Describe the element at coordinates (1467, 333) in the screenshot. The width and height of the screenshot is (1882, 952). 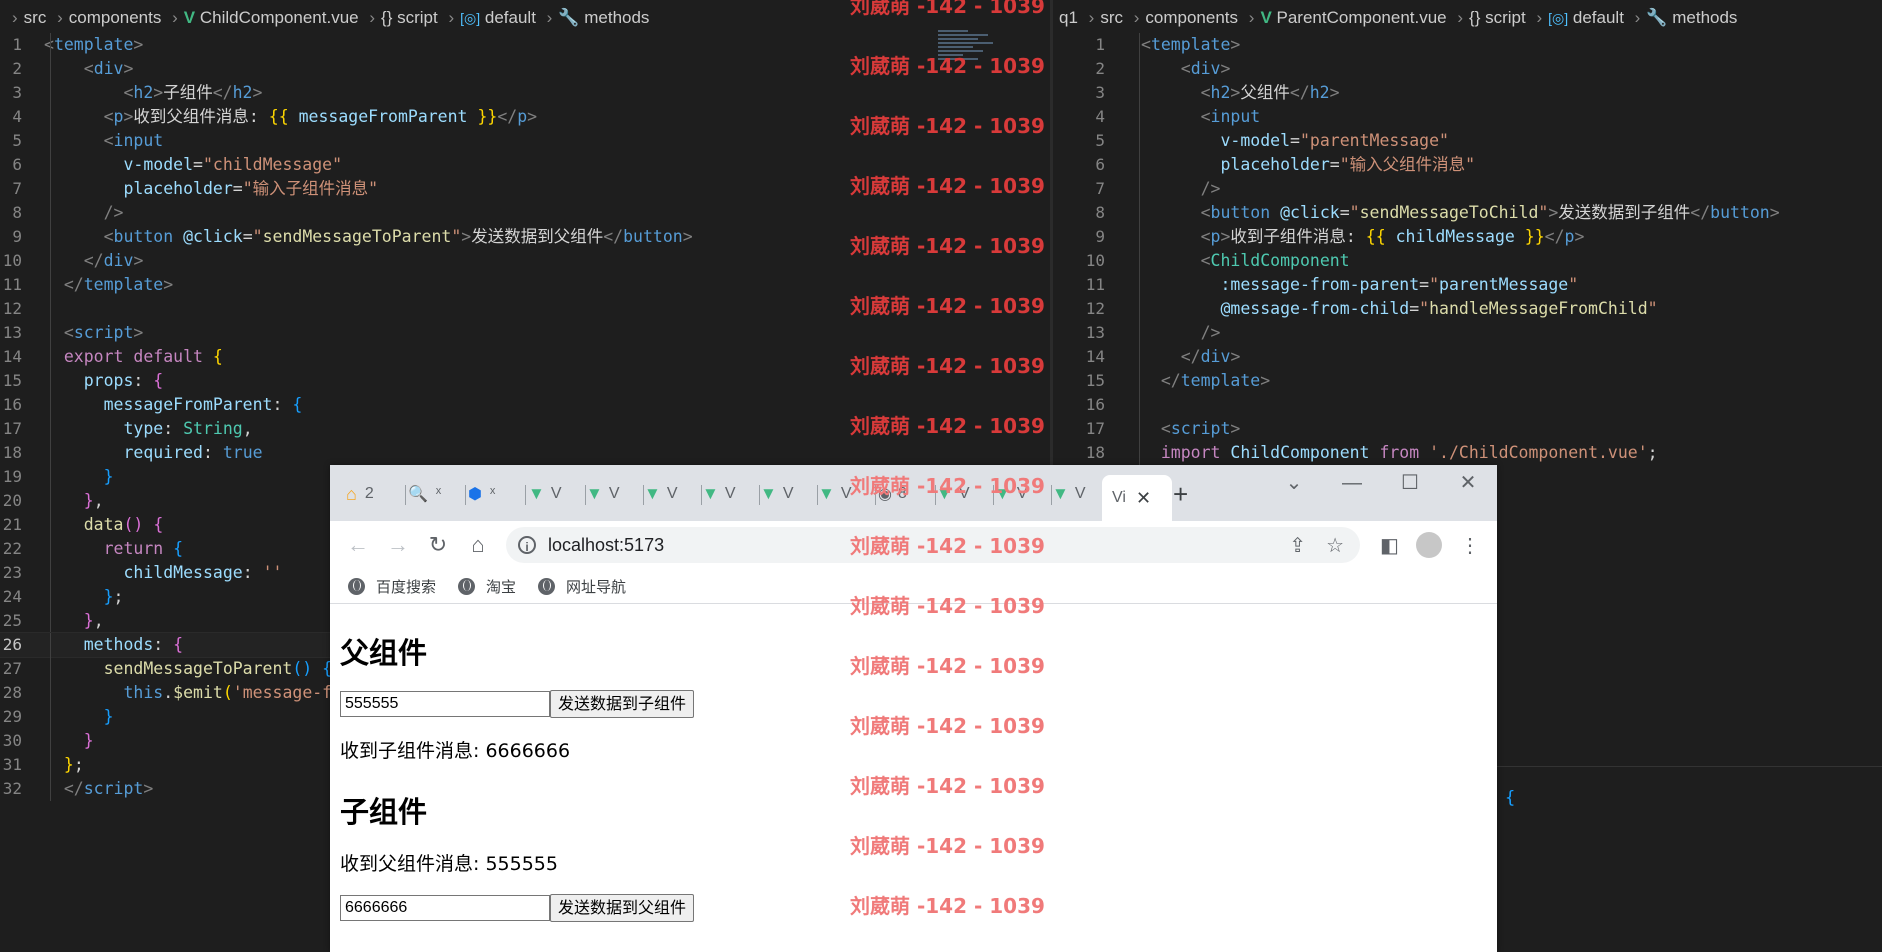
I see `code-line: 13 />` at that location.